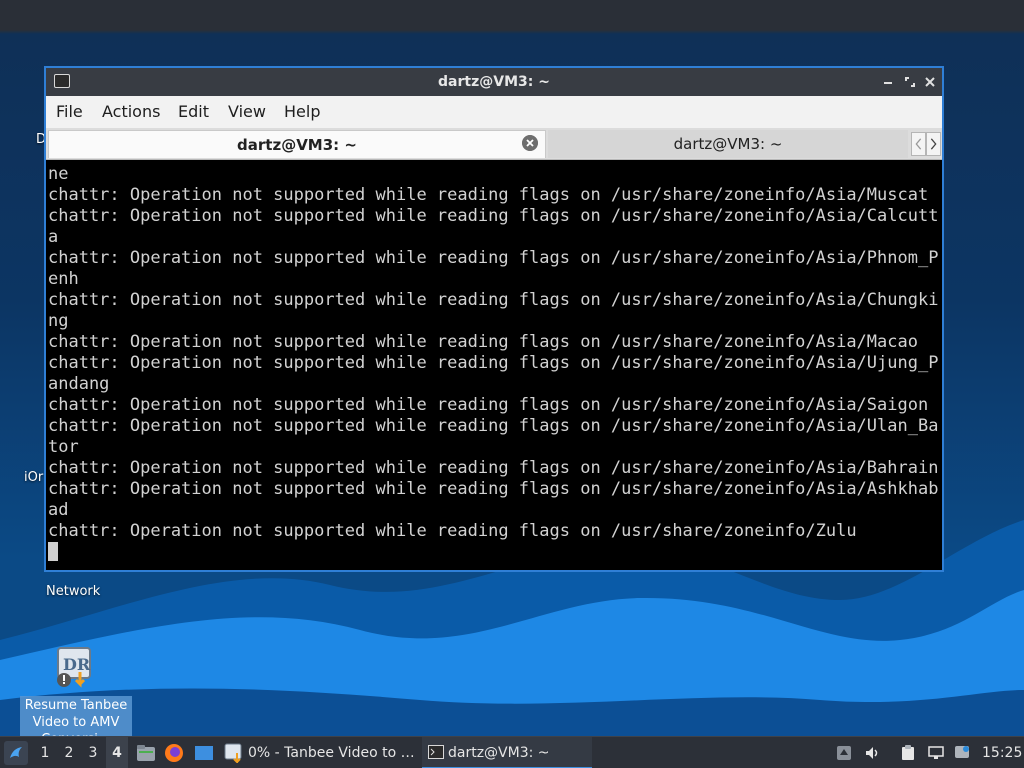 This screenshot has height=768, width=1024. What do you see at coordinates (93, 752) in the screenshot?
I see `workspace-3: 3` at bounding box center [93, 752].